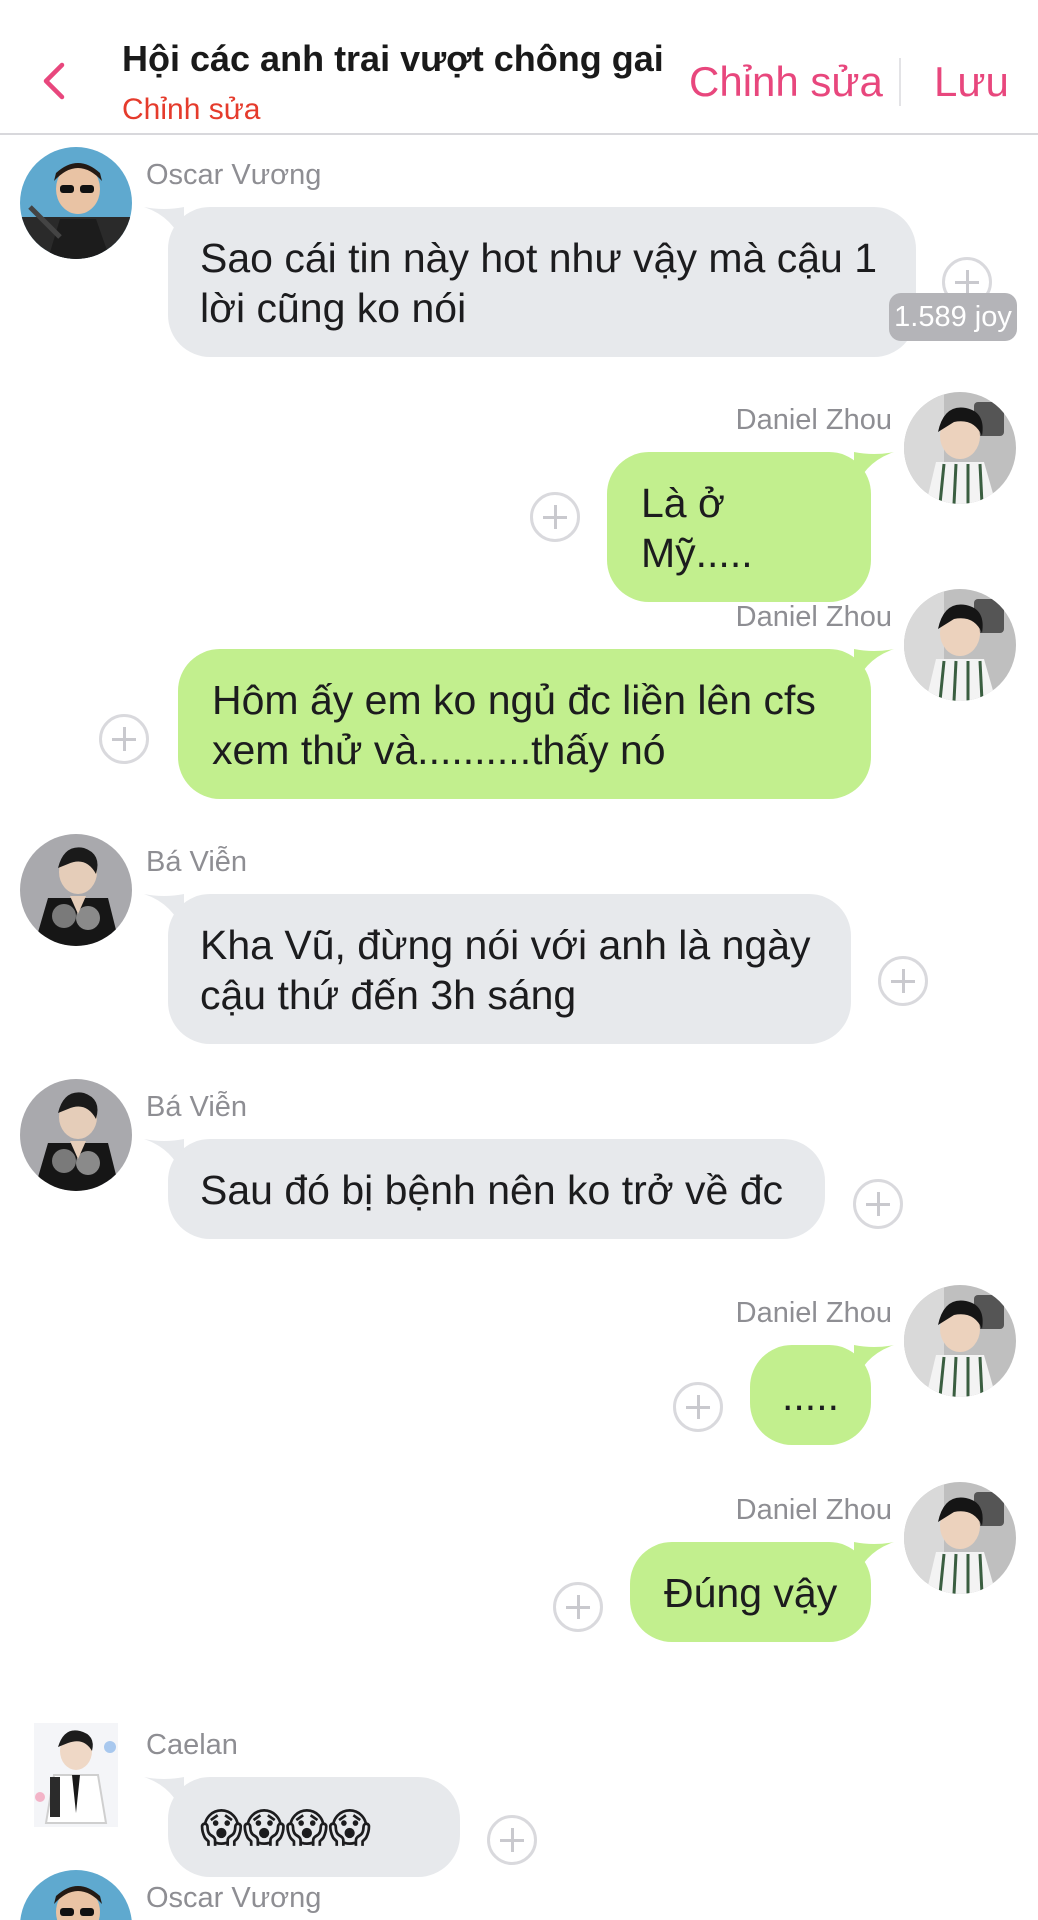 This screenshot has width=1038, height=1920. What do you see at coordinates (953, 317) in the screenshot?
I see `joy-badge: 1.589 joy` at bounding box center [953, 317].